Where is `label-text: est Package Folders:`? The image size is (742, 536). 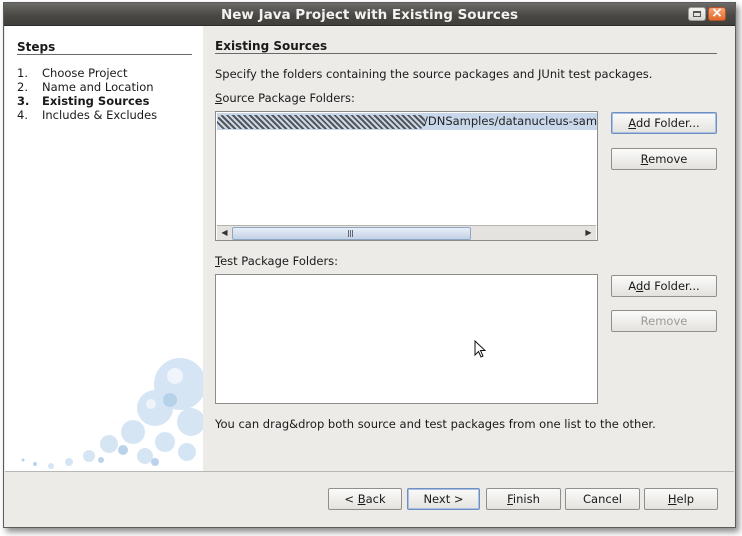
label-text: est Package Folders: is located at coordinates (279, 261).